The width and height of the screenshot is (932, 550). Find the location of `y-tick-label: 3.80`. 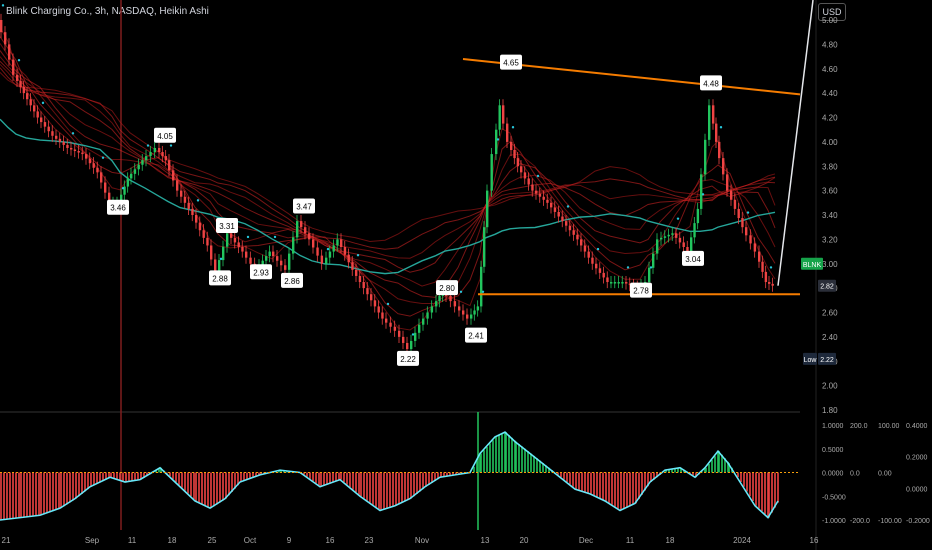

y-tick-label: 3.80 is located at coordinates (830, 166).